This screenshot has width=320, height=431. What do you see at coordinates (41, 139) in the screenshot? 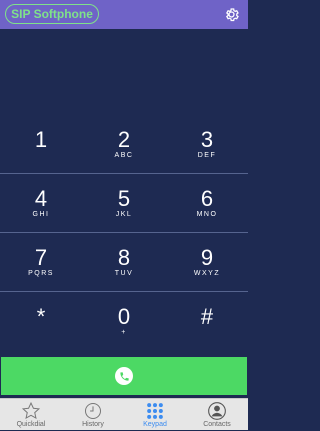
I see `key-digit: 1` at bounding box center [41, 139].